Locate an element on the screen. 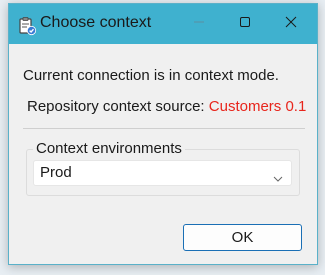  maximize-button is located at coordinates (245, 24).